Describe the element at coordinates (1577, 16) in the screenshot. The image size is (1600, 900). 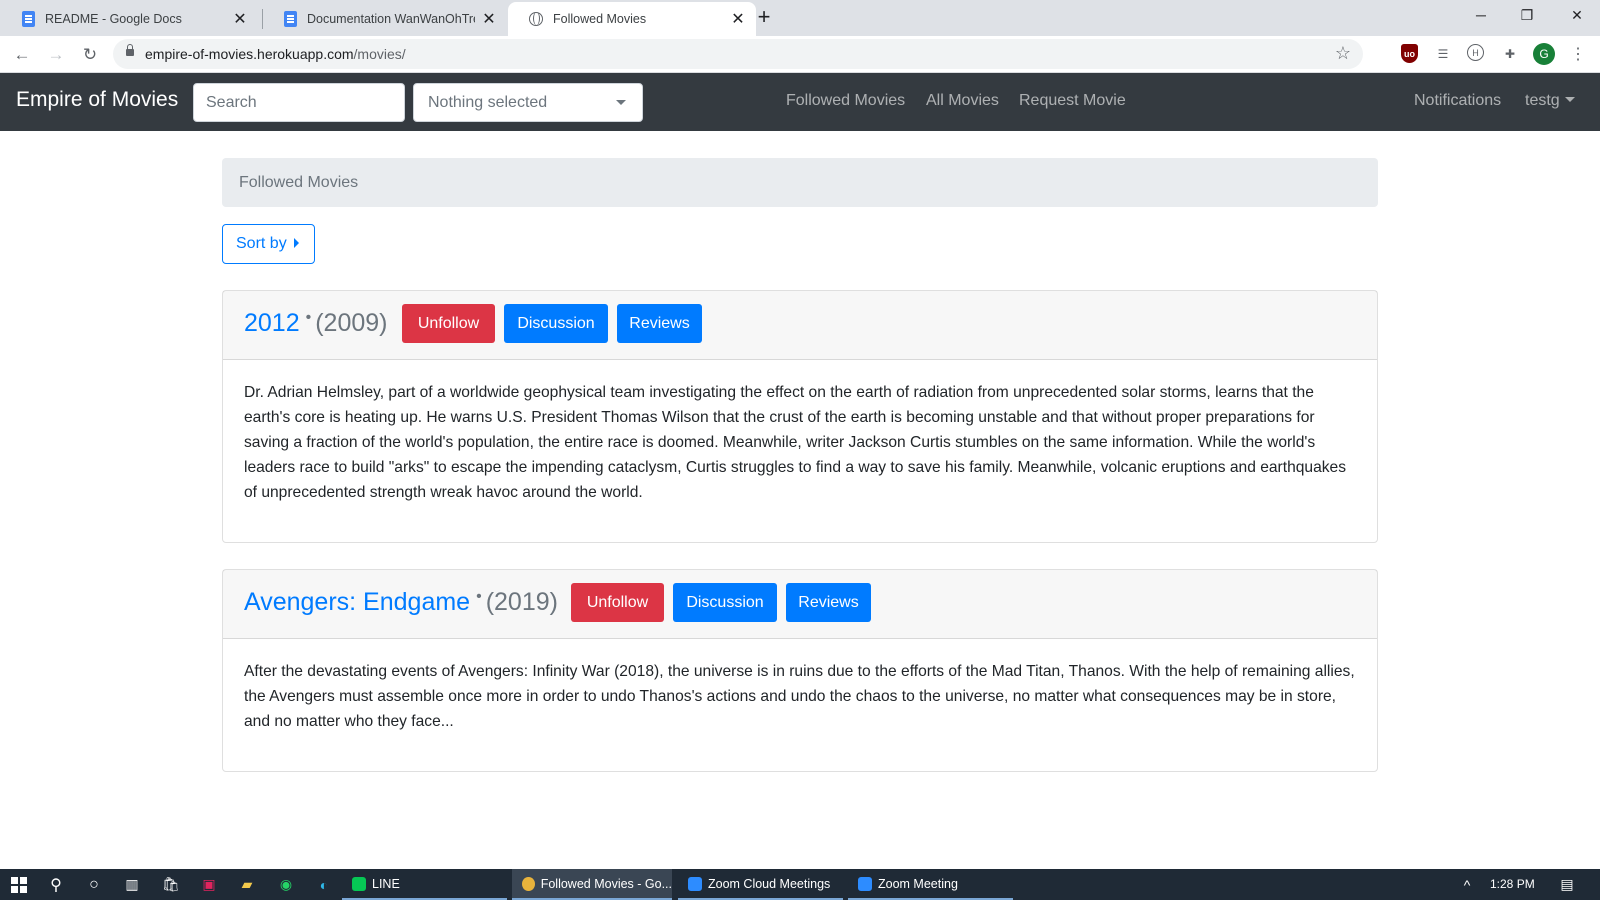
I see `close-window-icon: ✕` at that location.